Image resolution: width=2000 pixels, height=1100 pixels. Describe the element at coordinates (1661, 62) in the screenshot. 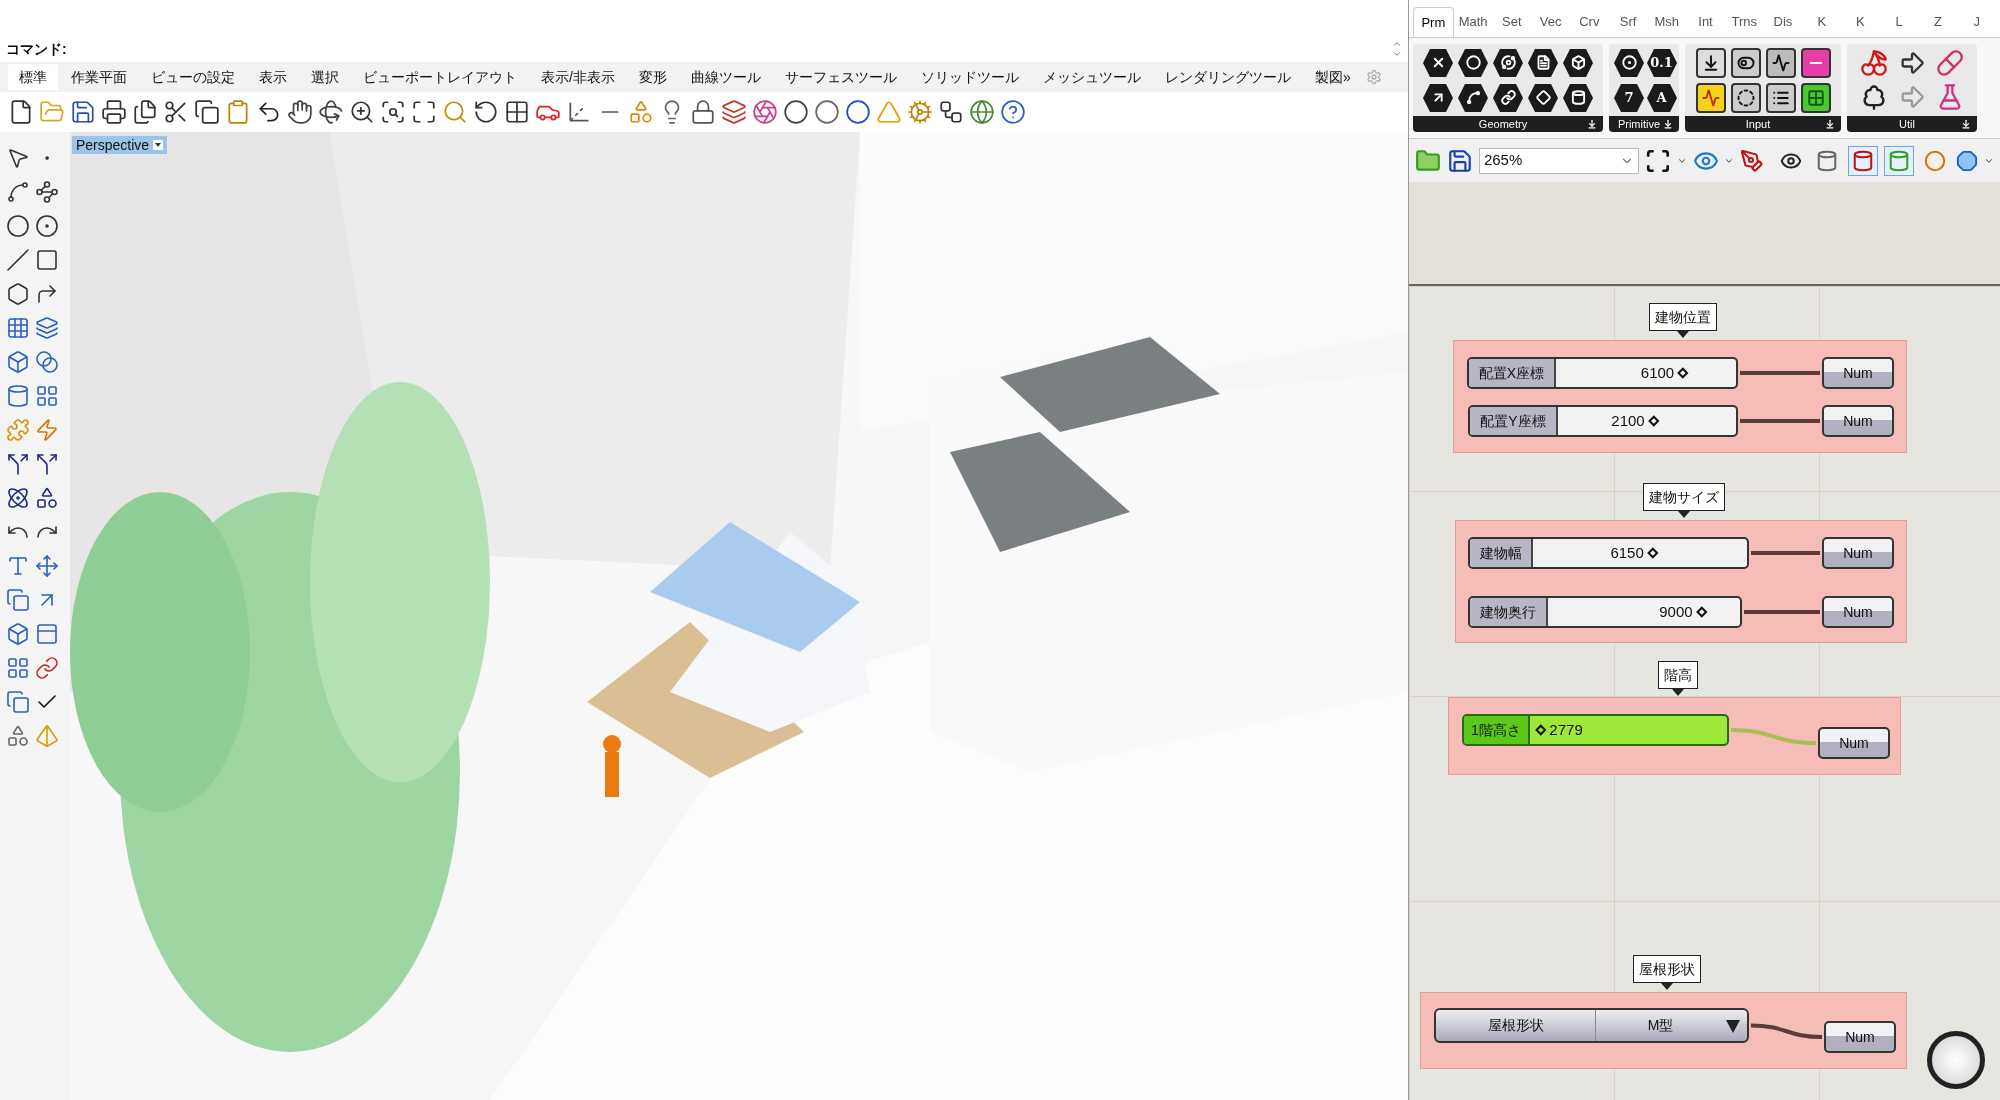

I see `hexagon-glyph-tile: 0.1` at that location.